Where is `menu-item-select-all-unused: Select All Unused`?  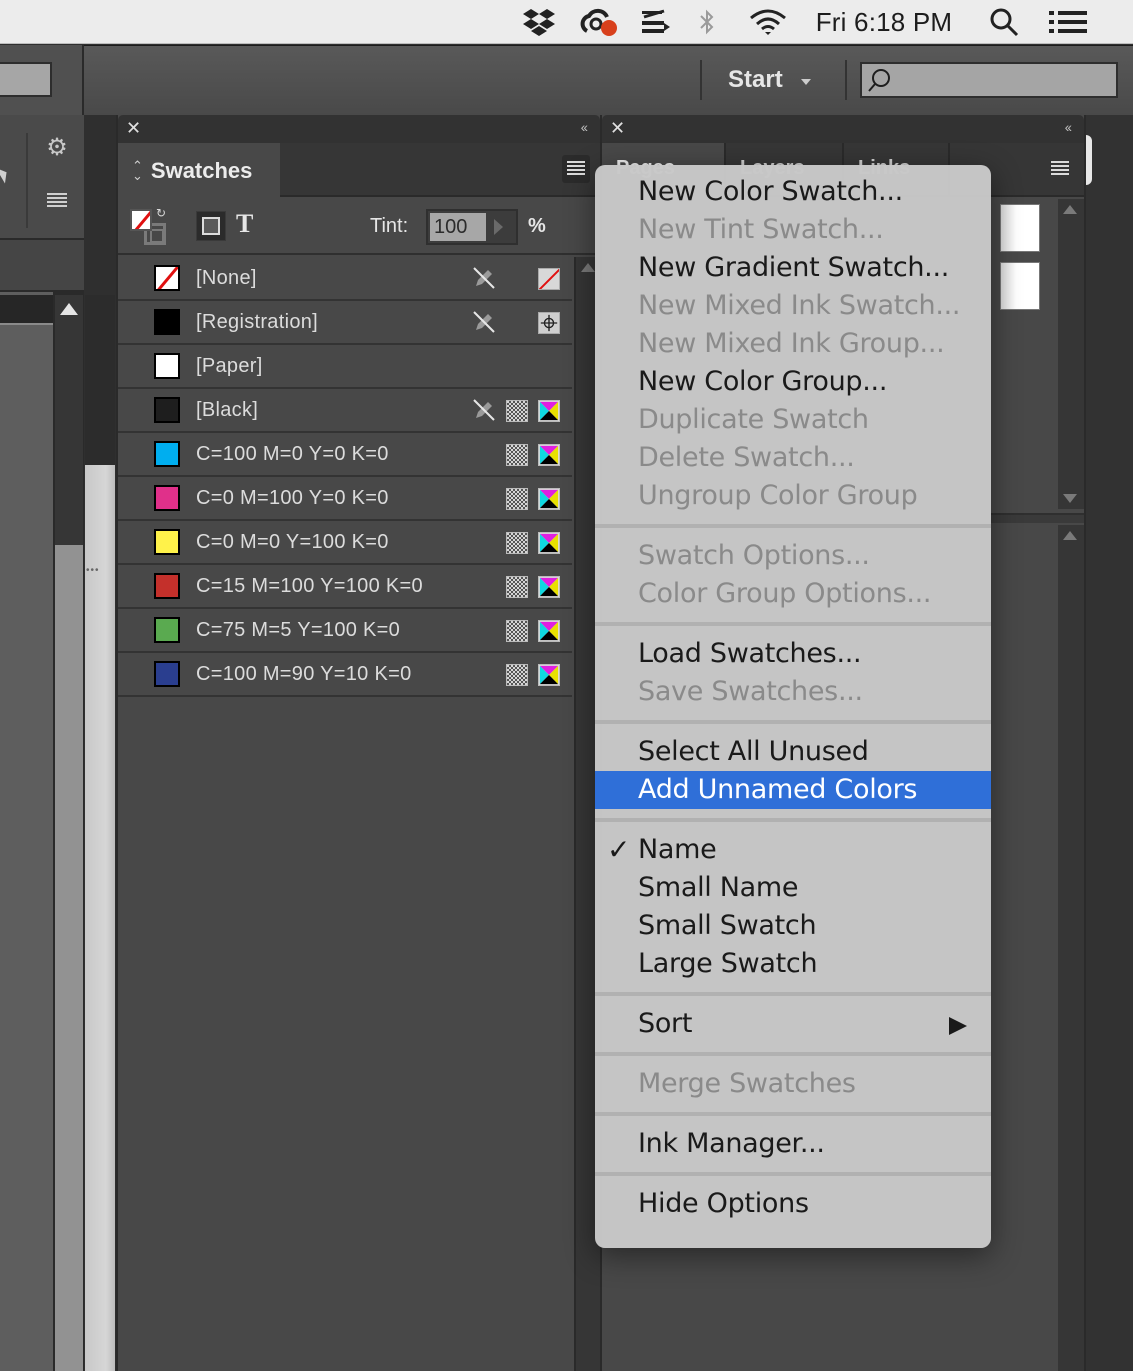 menu-item-select-all-unused: Select All Unused is located at coordinates (793, 752).